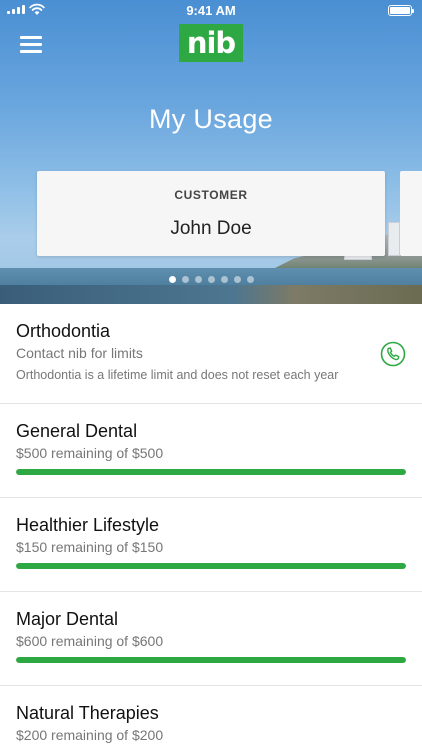 This screenshot has width=422, height=750. Describe the element at coordinates (79, 353) in the screenshot. I see `benefit-limit-text: Contact nib for limits` at that location.